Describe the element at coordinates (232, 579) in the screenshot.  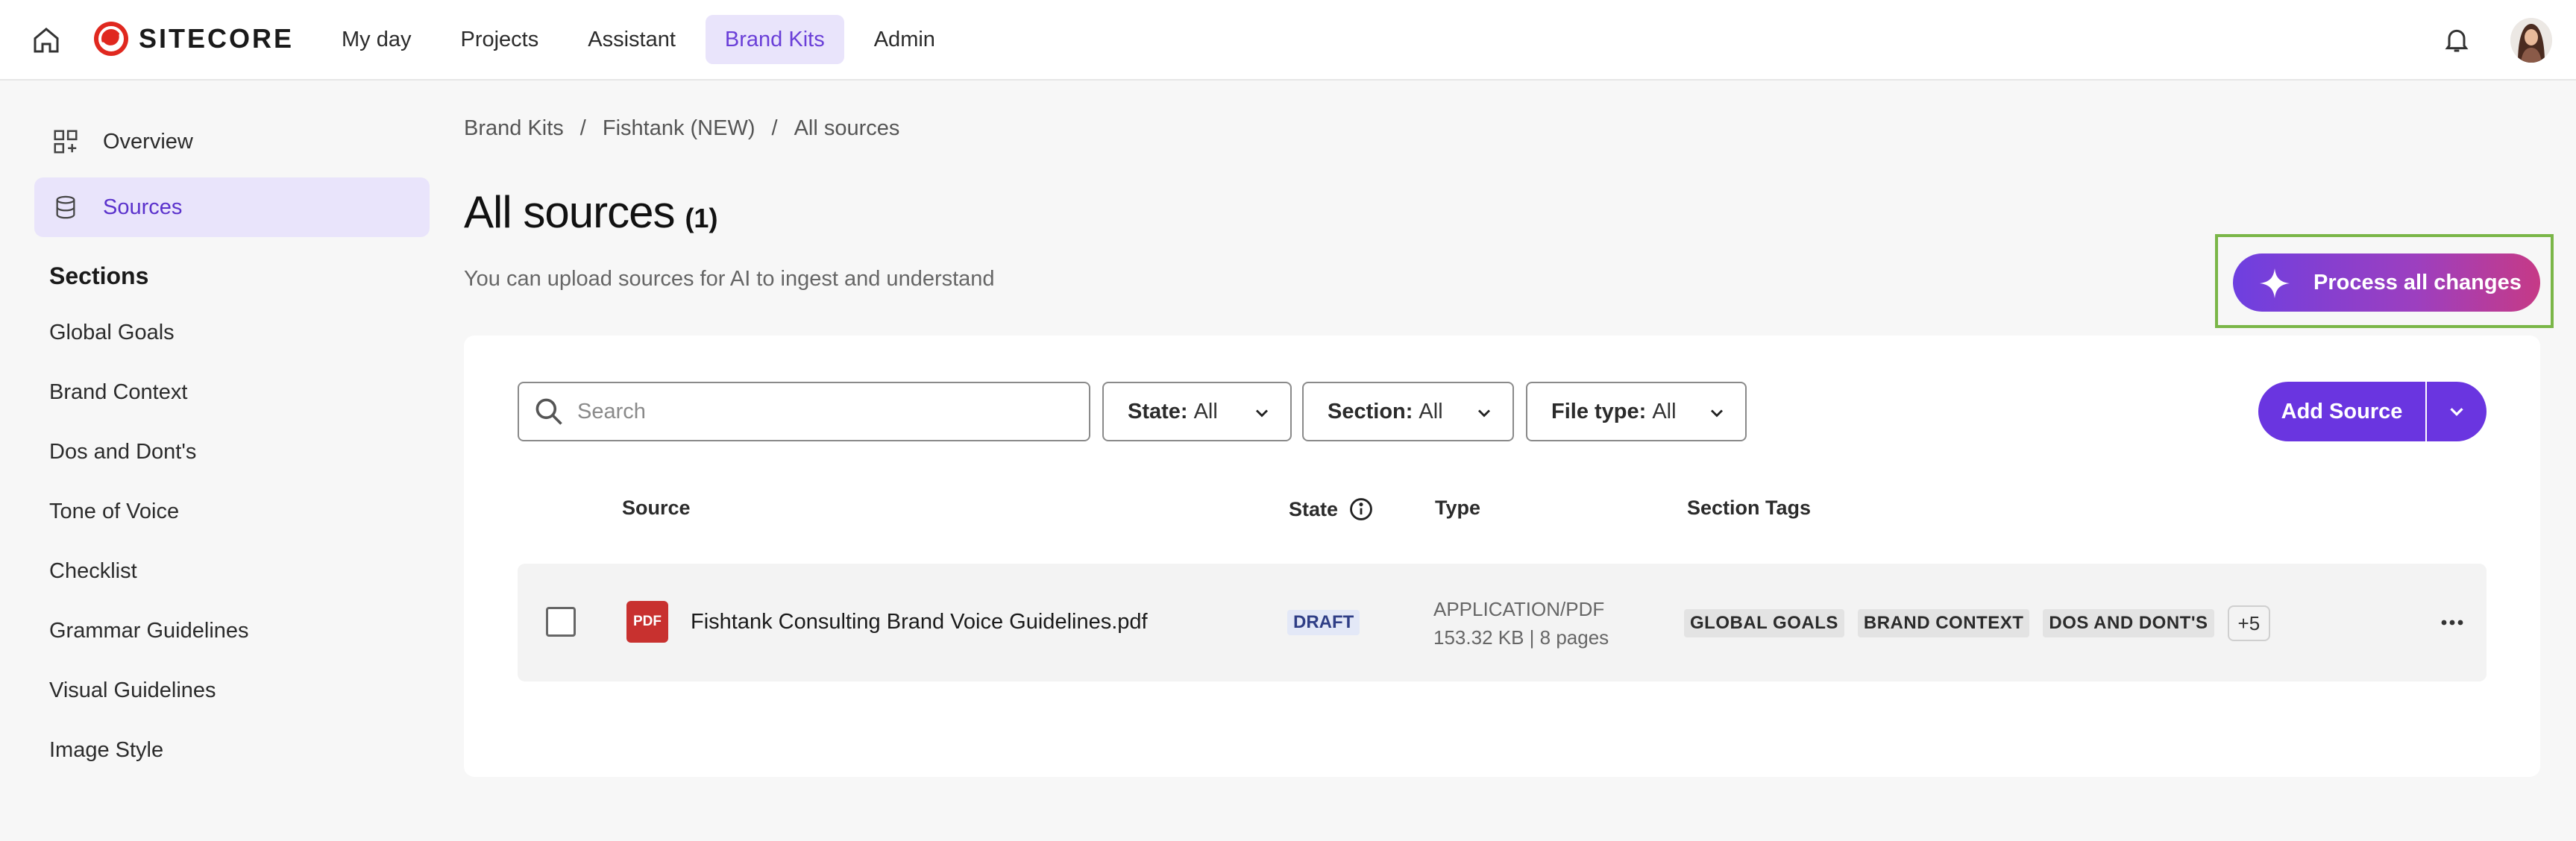
I see `section-link-checklist: Checklist` at that location.